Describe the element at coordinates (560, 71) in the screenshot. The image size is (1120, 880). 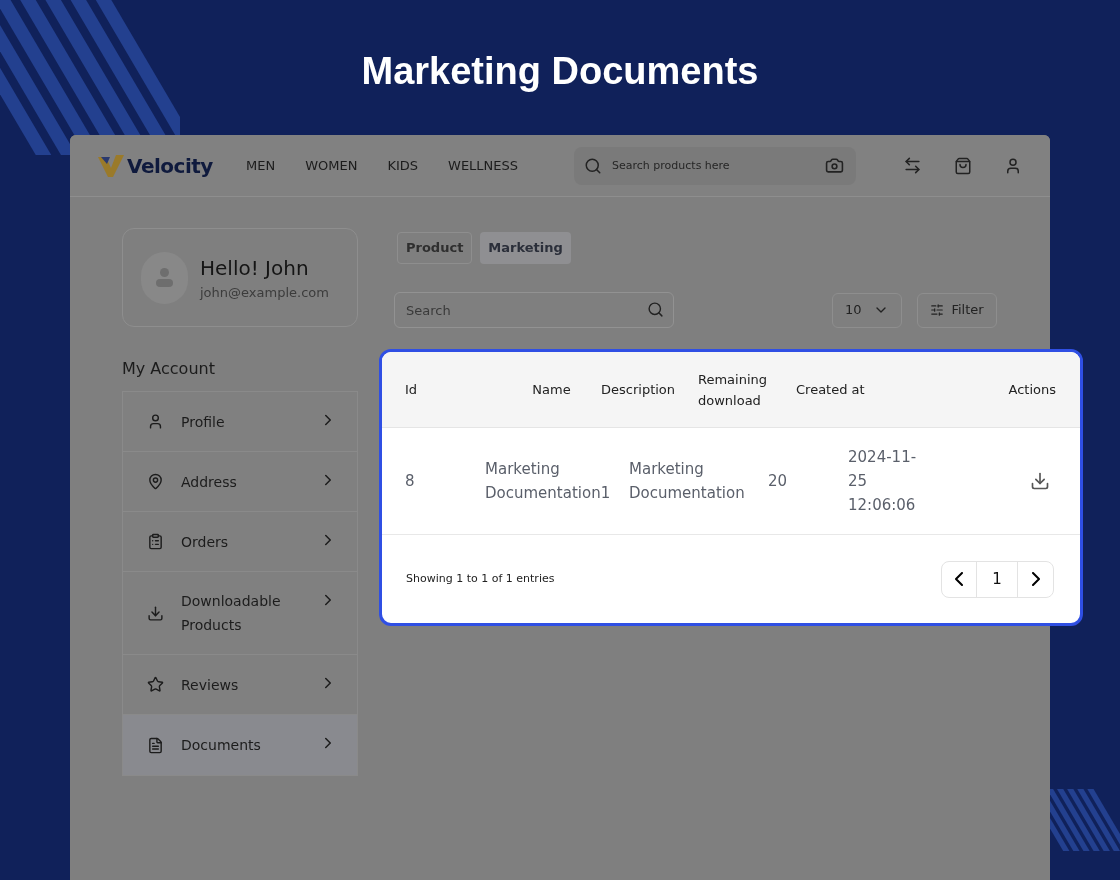
I see `page-title: Marketing Documents` at that location.